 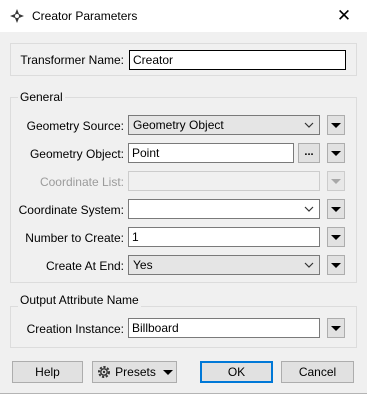 What do you see at coordinates (76, 154) in the screenshot?
I see `geometry-object-label: Geometry Object:` at bounding box center [76, 154].